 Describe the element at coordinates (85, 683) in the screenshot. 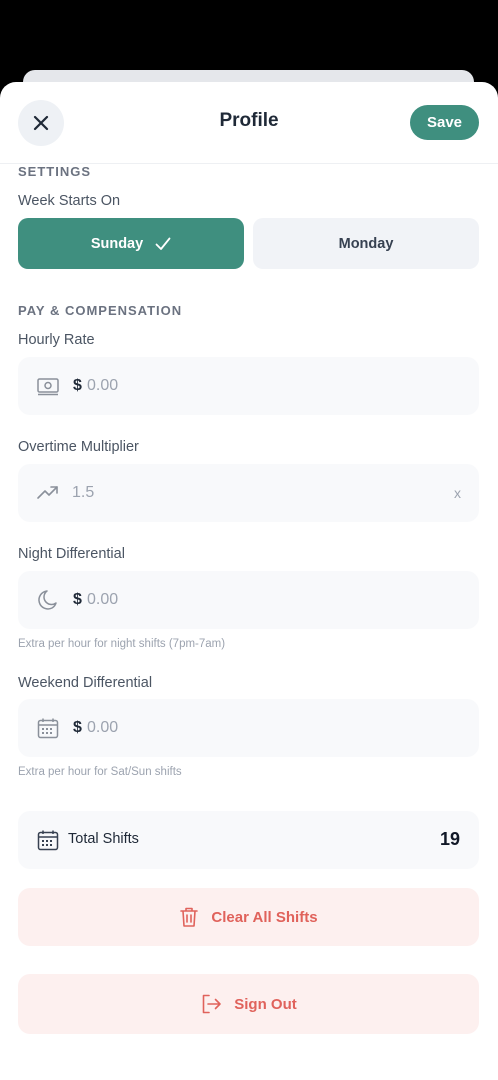

I see `weekend-differential-label: Weekend Differential` at that location.